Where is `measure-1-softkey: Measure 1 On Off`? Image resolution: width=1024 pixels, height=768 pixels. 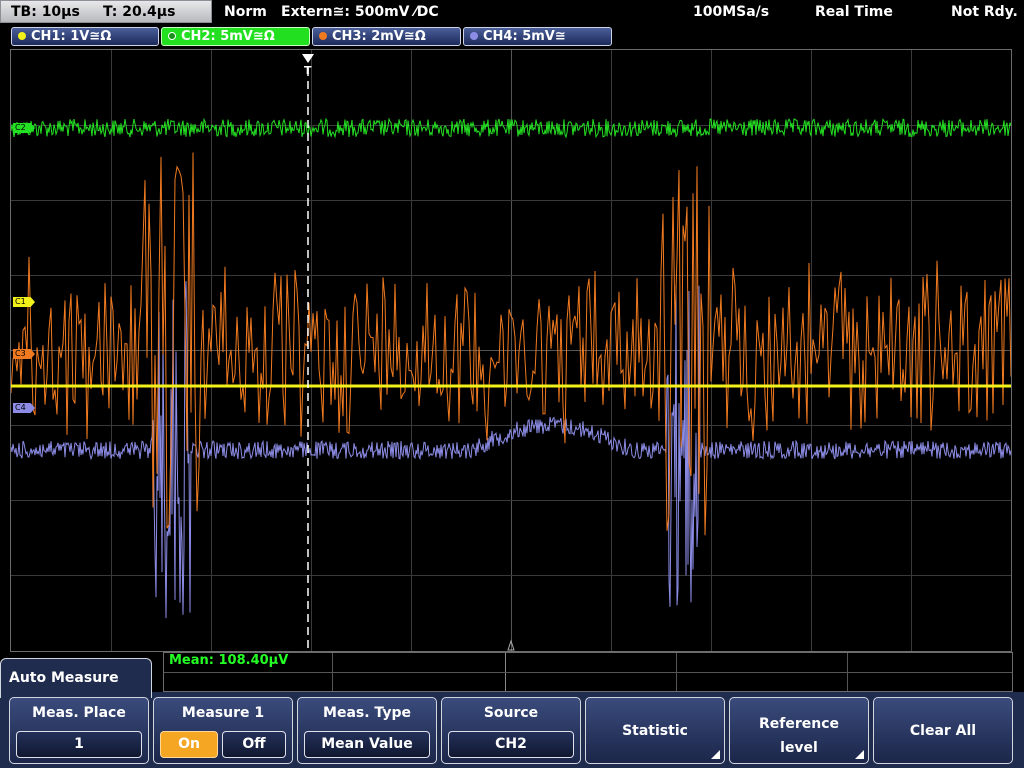
measure-1-softkey: Measure 1 On Off is located at coordinates (223, 730).